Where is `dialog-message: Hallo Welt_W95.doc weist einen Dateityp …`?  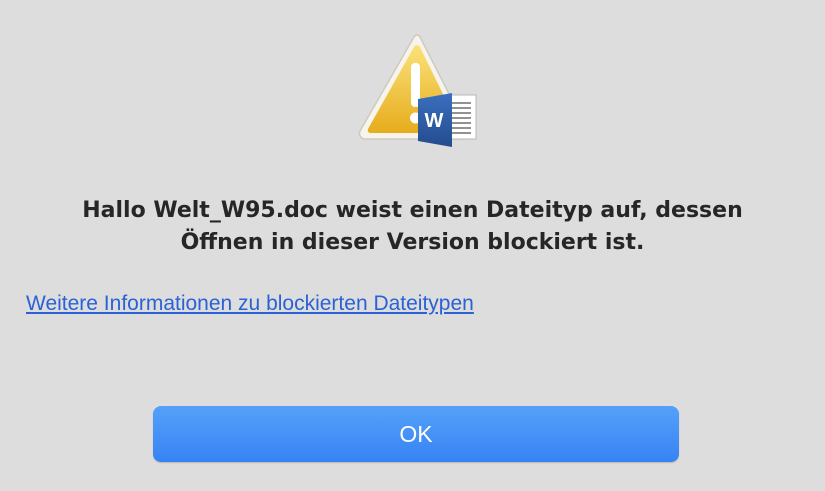
dialog-message: Hallo Welt_W95.doc weist einen Dateityp … is located at coordinates (412, 227).